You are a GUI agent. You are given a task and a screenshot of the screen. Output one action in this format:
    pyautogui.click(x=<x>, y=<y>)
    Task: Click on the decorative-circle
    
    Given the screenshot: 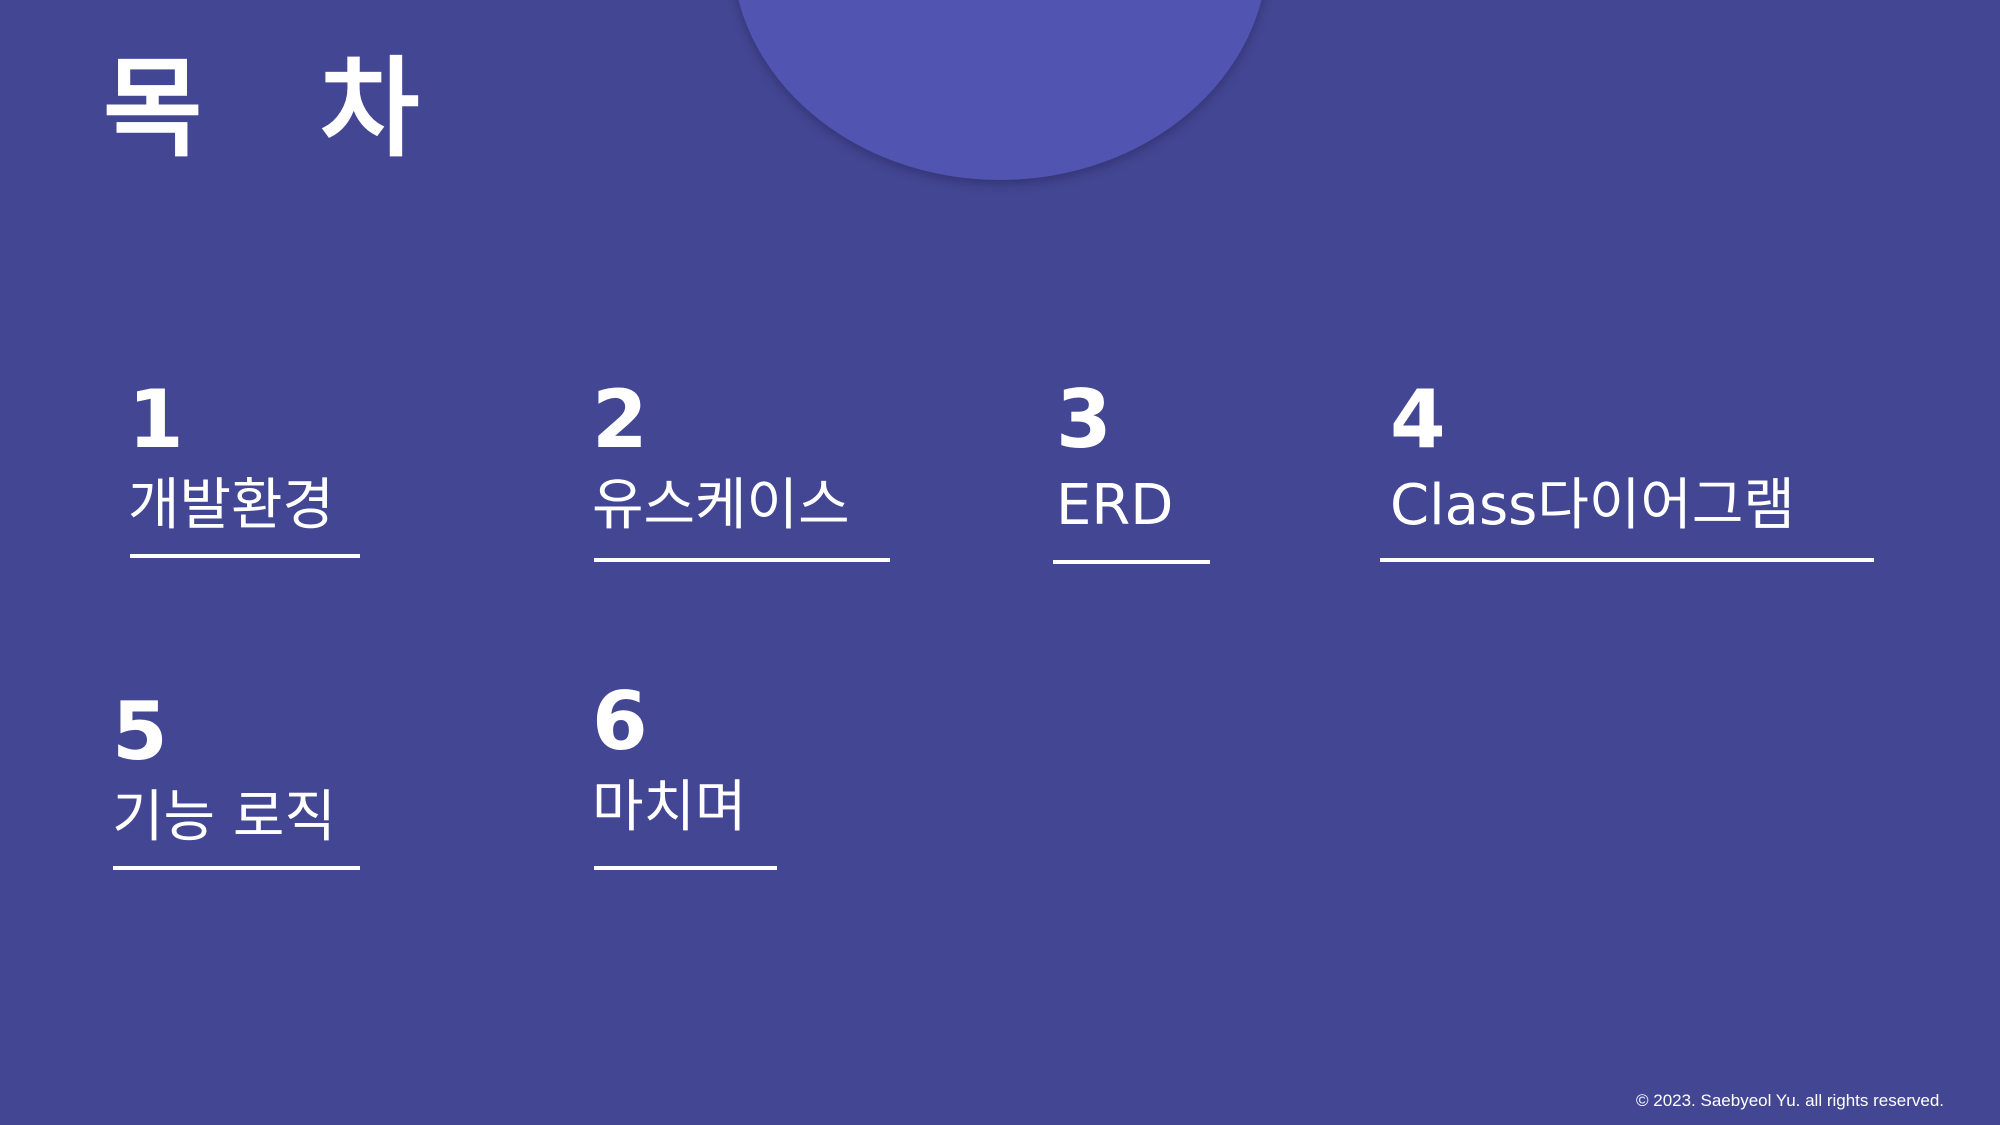 What is the action you would take?
    pyautogui.click(x=1000, y=90)
    